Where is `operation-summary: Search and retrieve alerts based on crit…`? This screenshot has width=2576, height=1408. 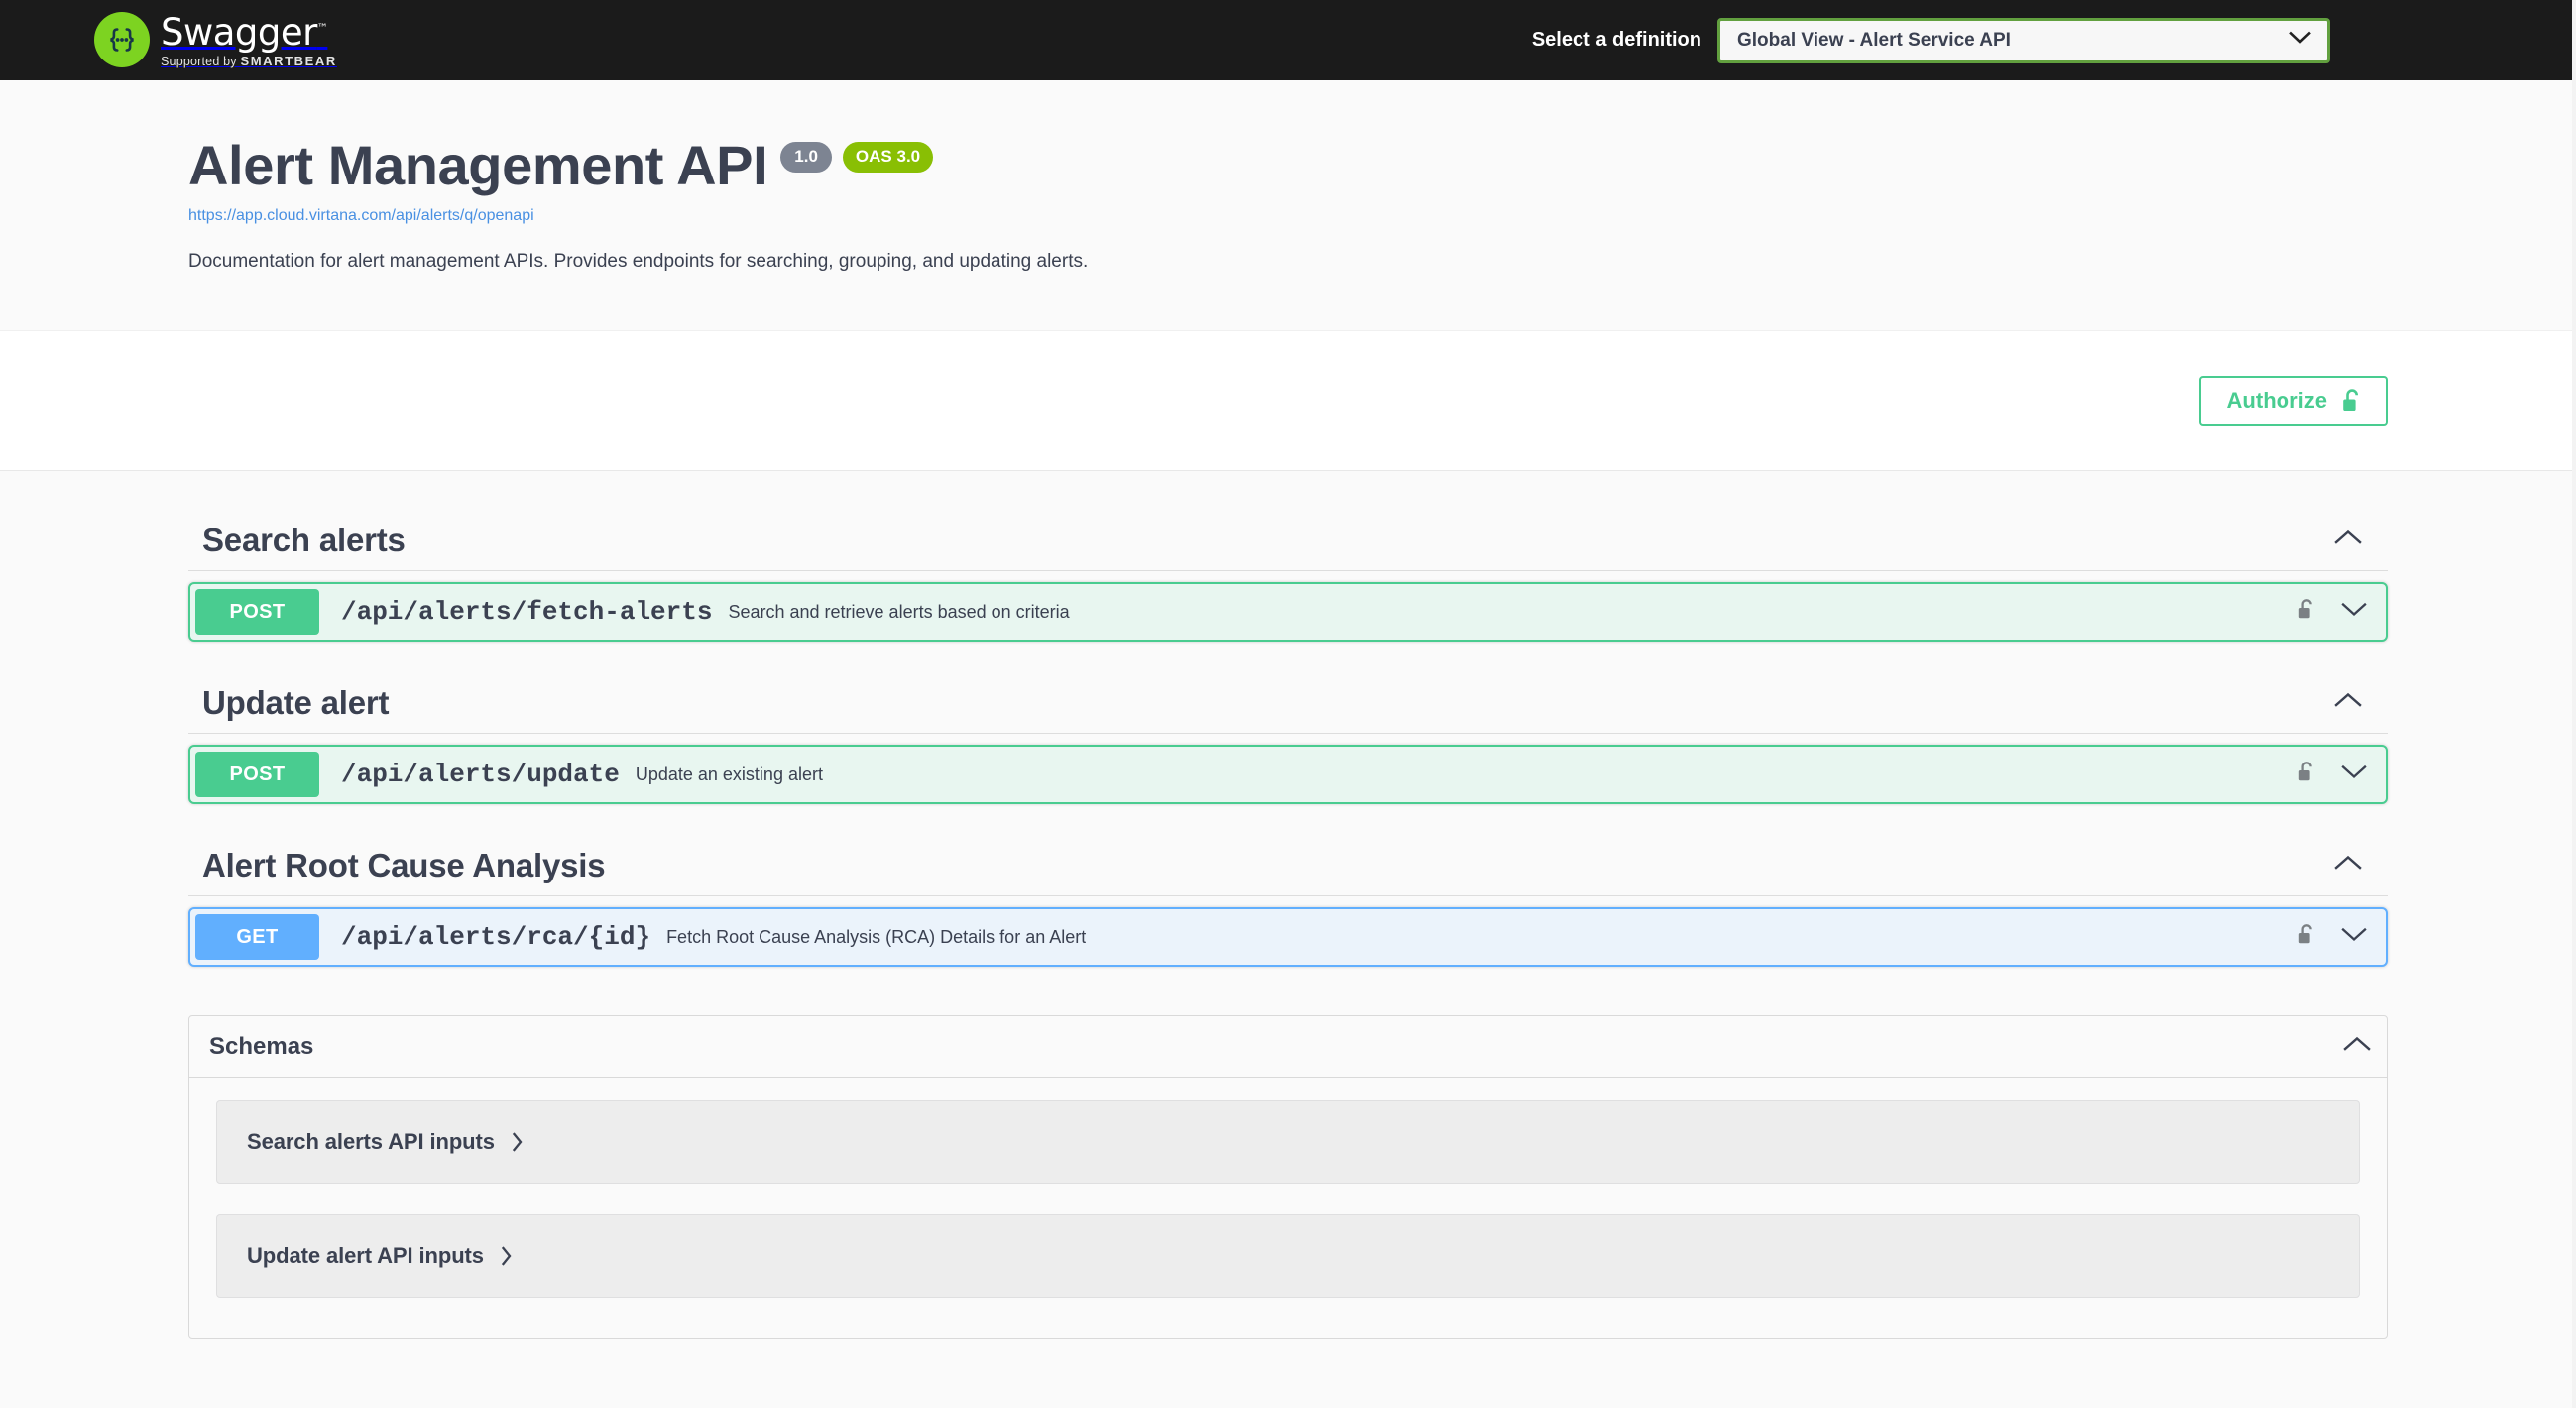 operation-summary: Search and retrieve alerts based on crit… is located at coordinates (899, 611).